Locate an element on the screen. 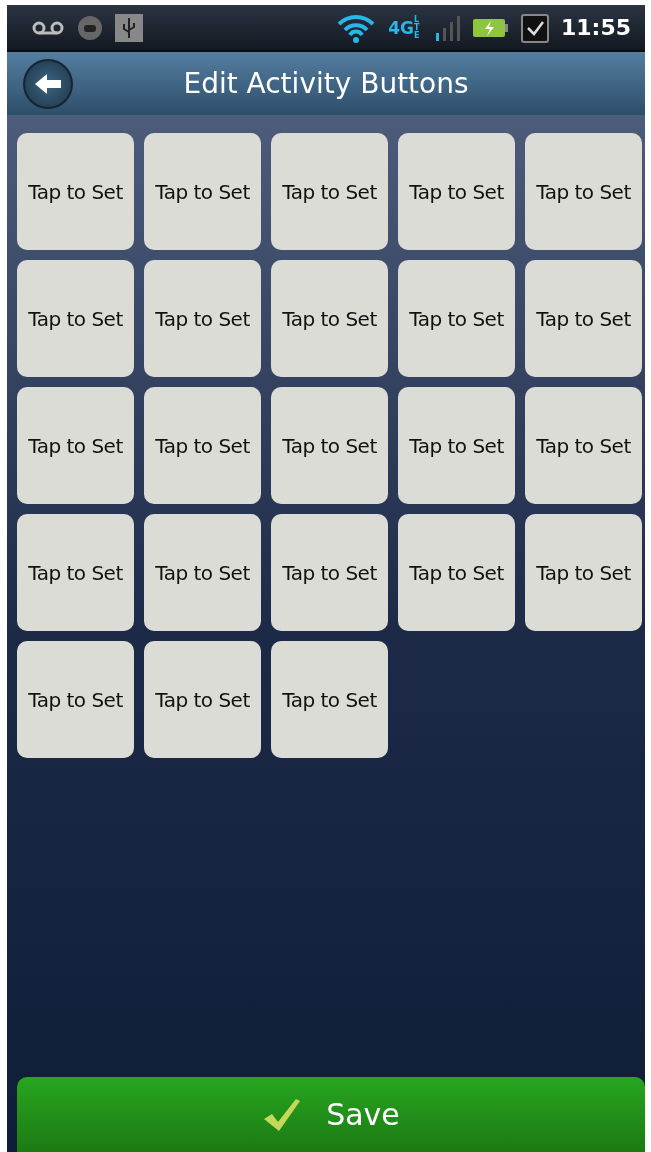  back-button is located at coordinates (48, 83).